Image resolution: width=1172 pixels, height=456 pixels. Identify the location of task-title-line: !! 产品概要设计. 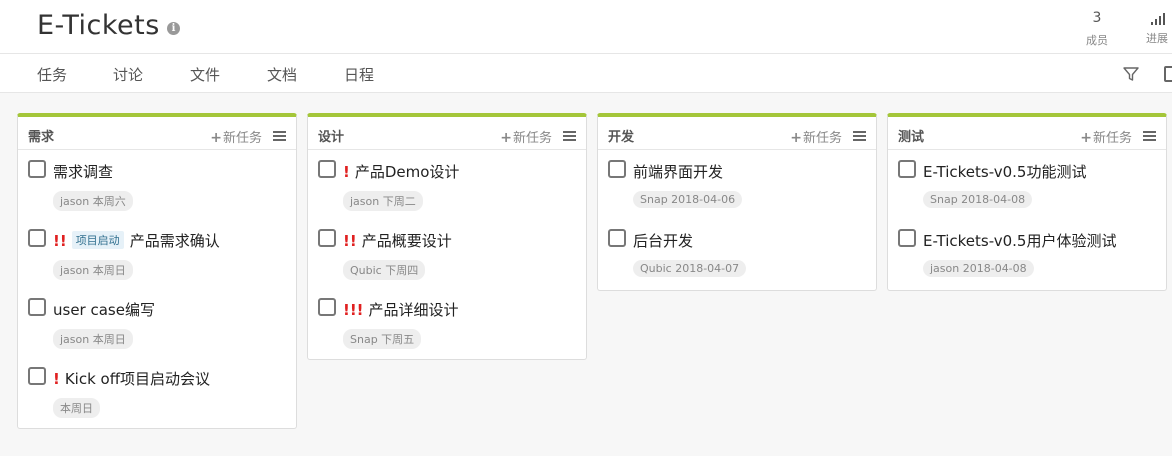
(397, 240).